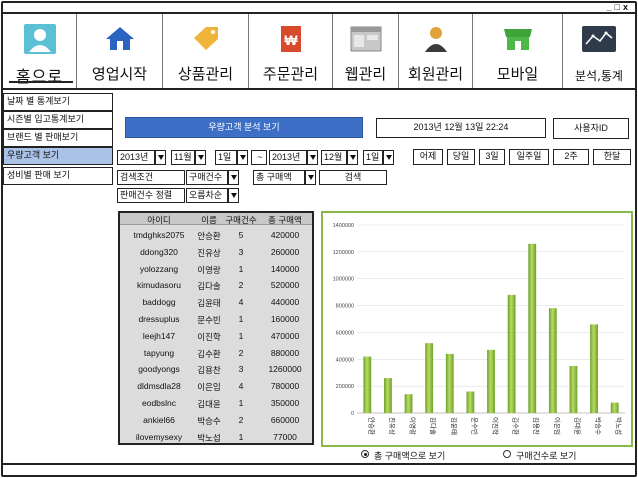 This screenshot has height=478, width=638. I want to click on table-cell: 김수환, so click(209, 353).